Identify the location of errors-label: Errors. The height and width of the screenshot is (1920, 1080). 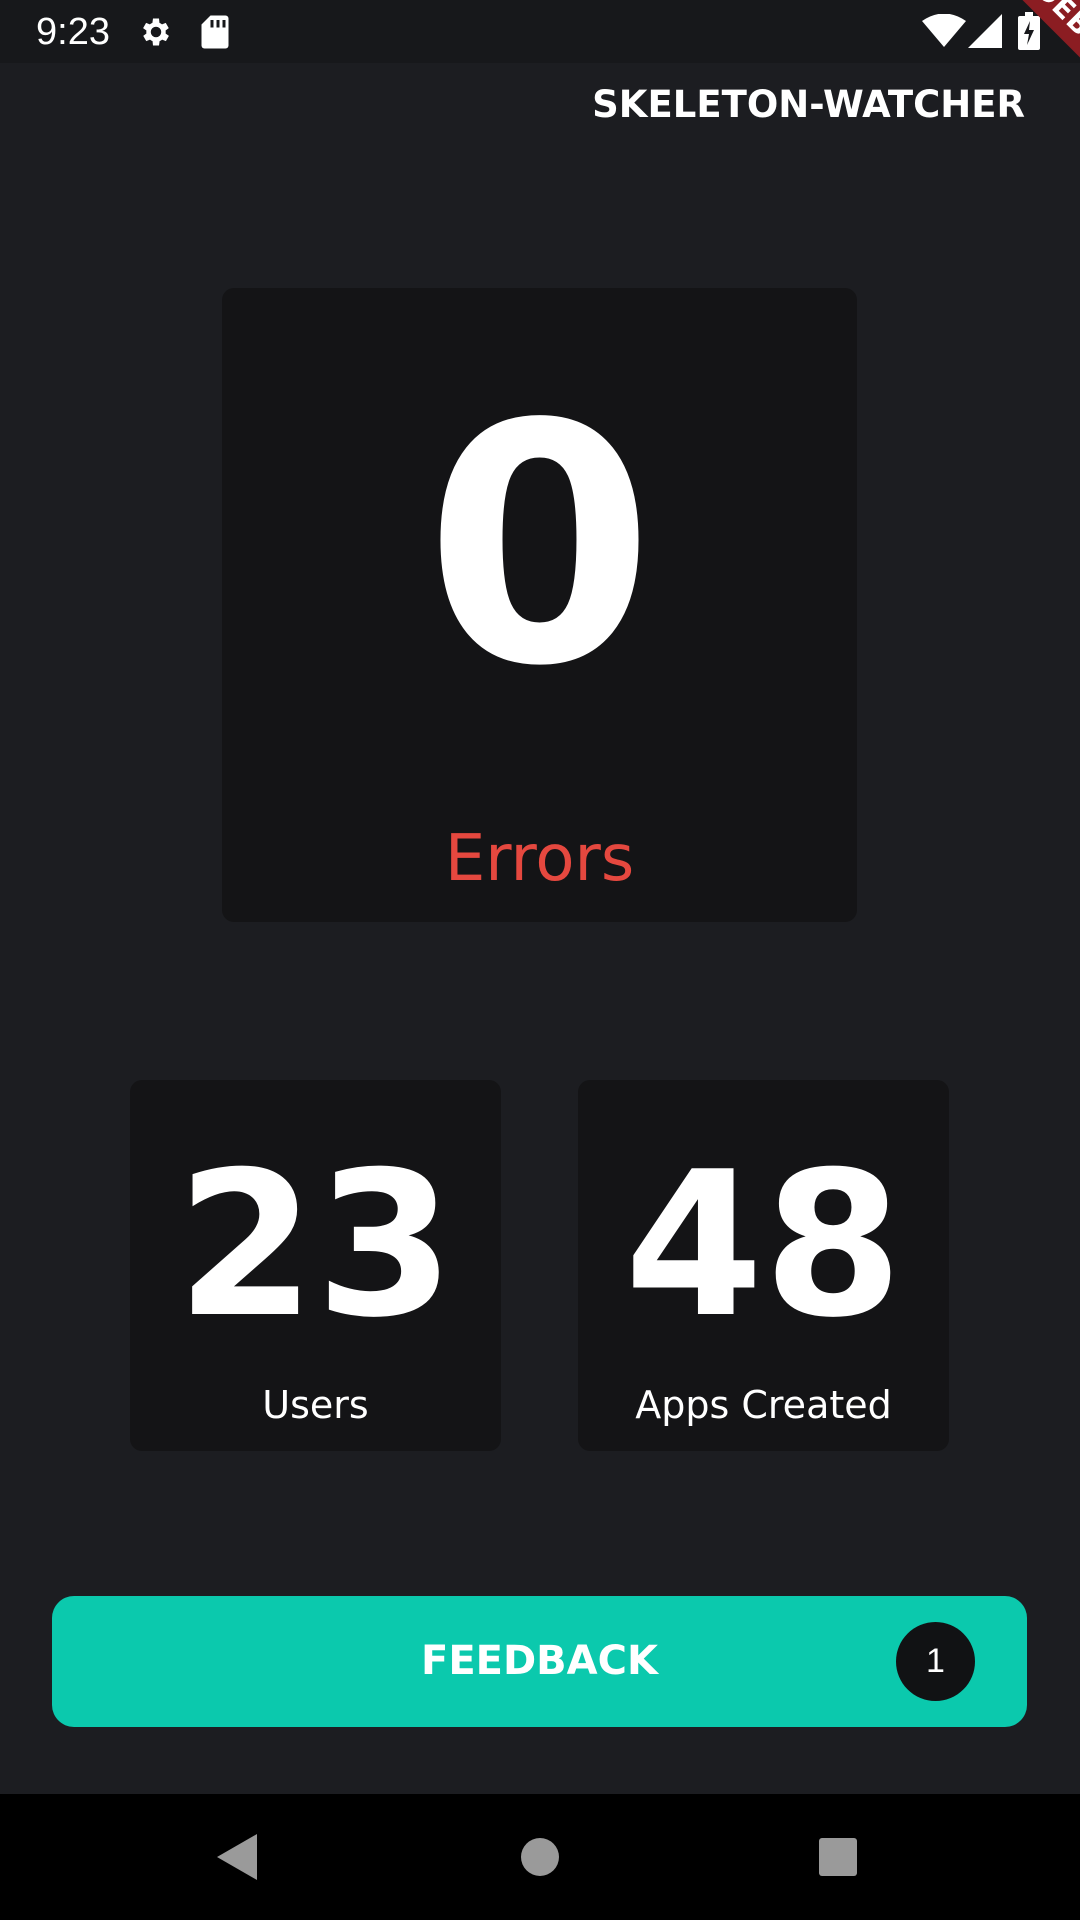
(539, 859).